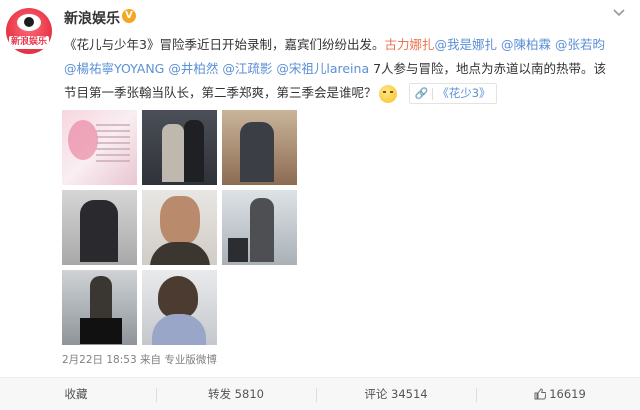 The image size is (640, 410). What do you see at coordinates (92, 18) in the screenshot?
I see `username: 新浪娱乐` at bounding box center [92, 18].